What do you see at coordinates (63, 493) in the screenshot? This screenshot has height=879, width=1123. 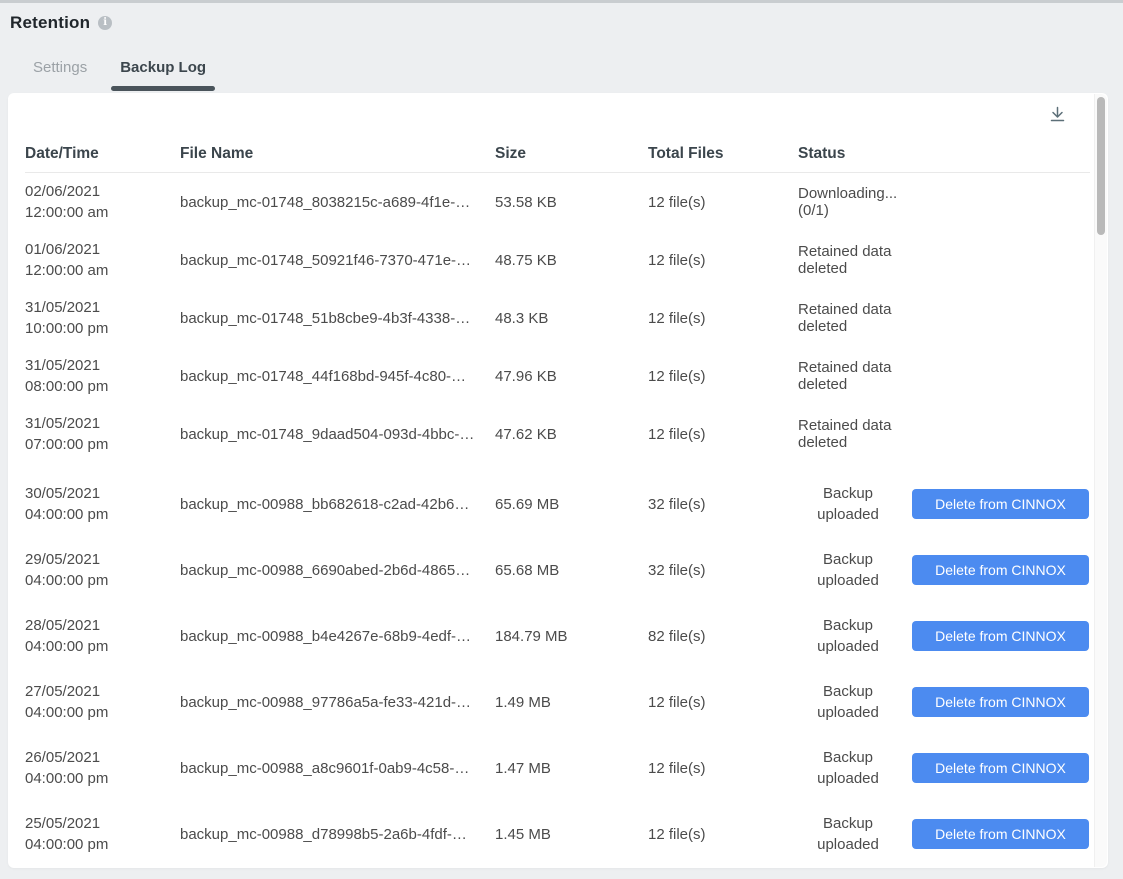 I see `cell-date: 30/05/2021` at bounding box center [63, 493].